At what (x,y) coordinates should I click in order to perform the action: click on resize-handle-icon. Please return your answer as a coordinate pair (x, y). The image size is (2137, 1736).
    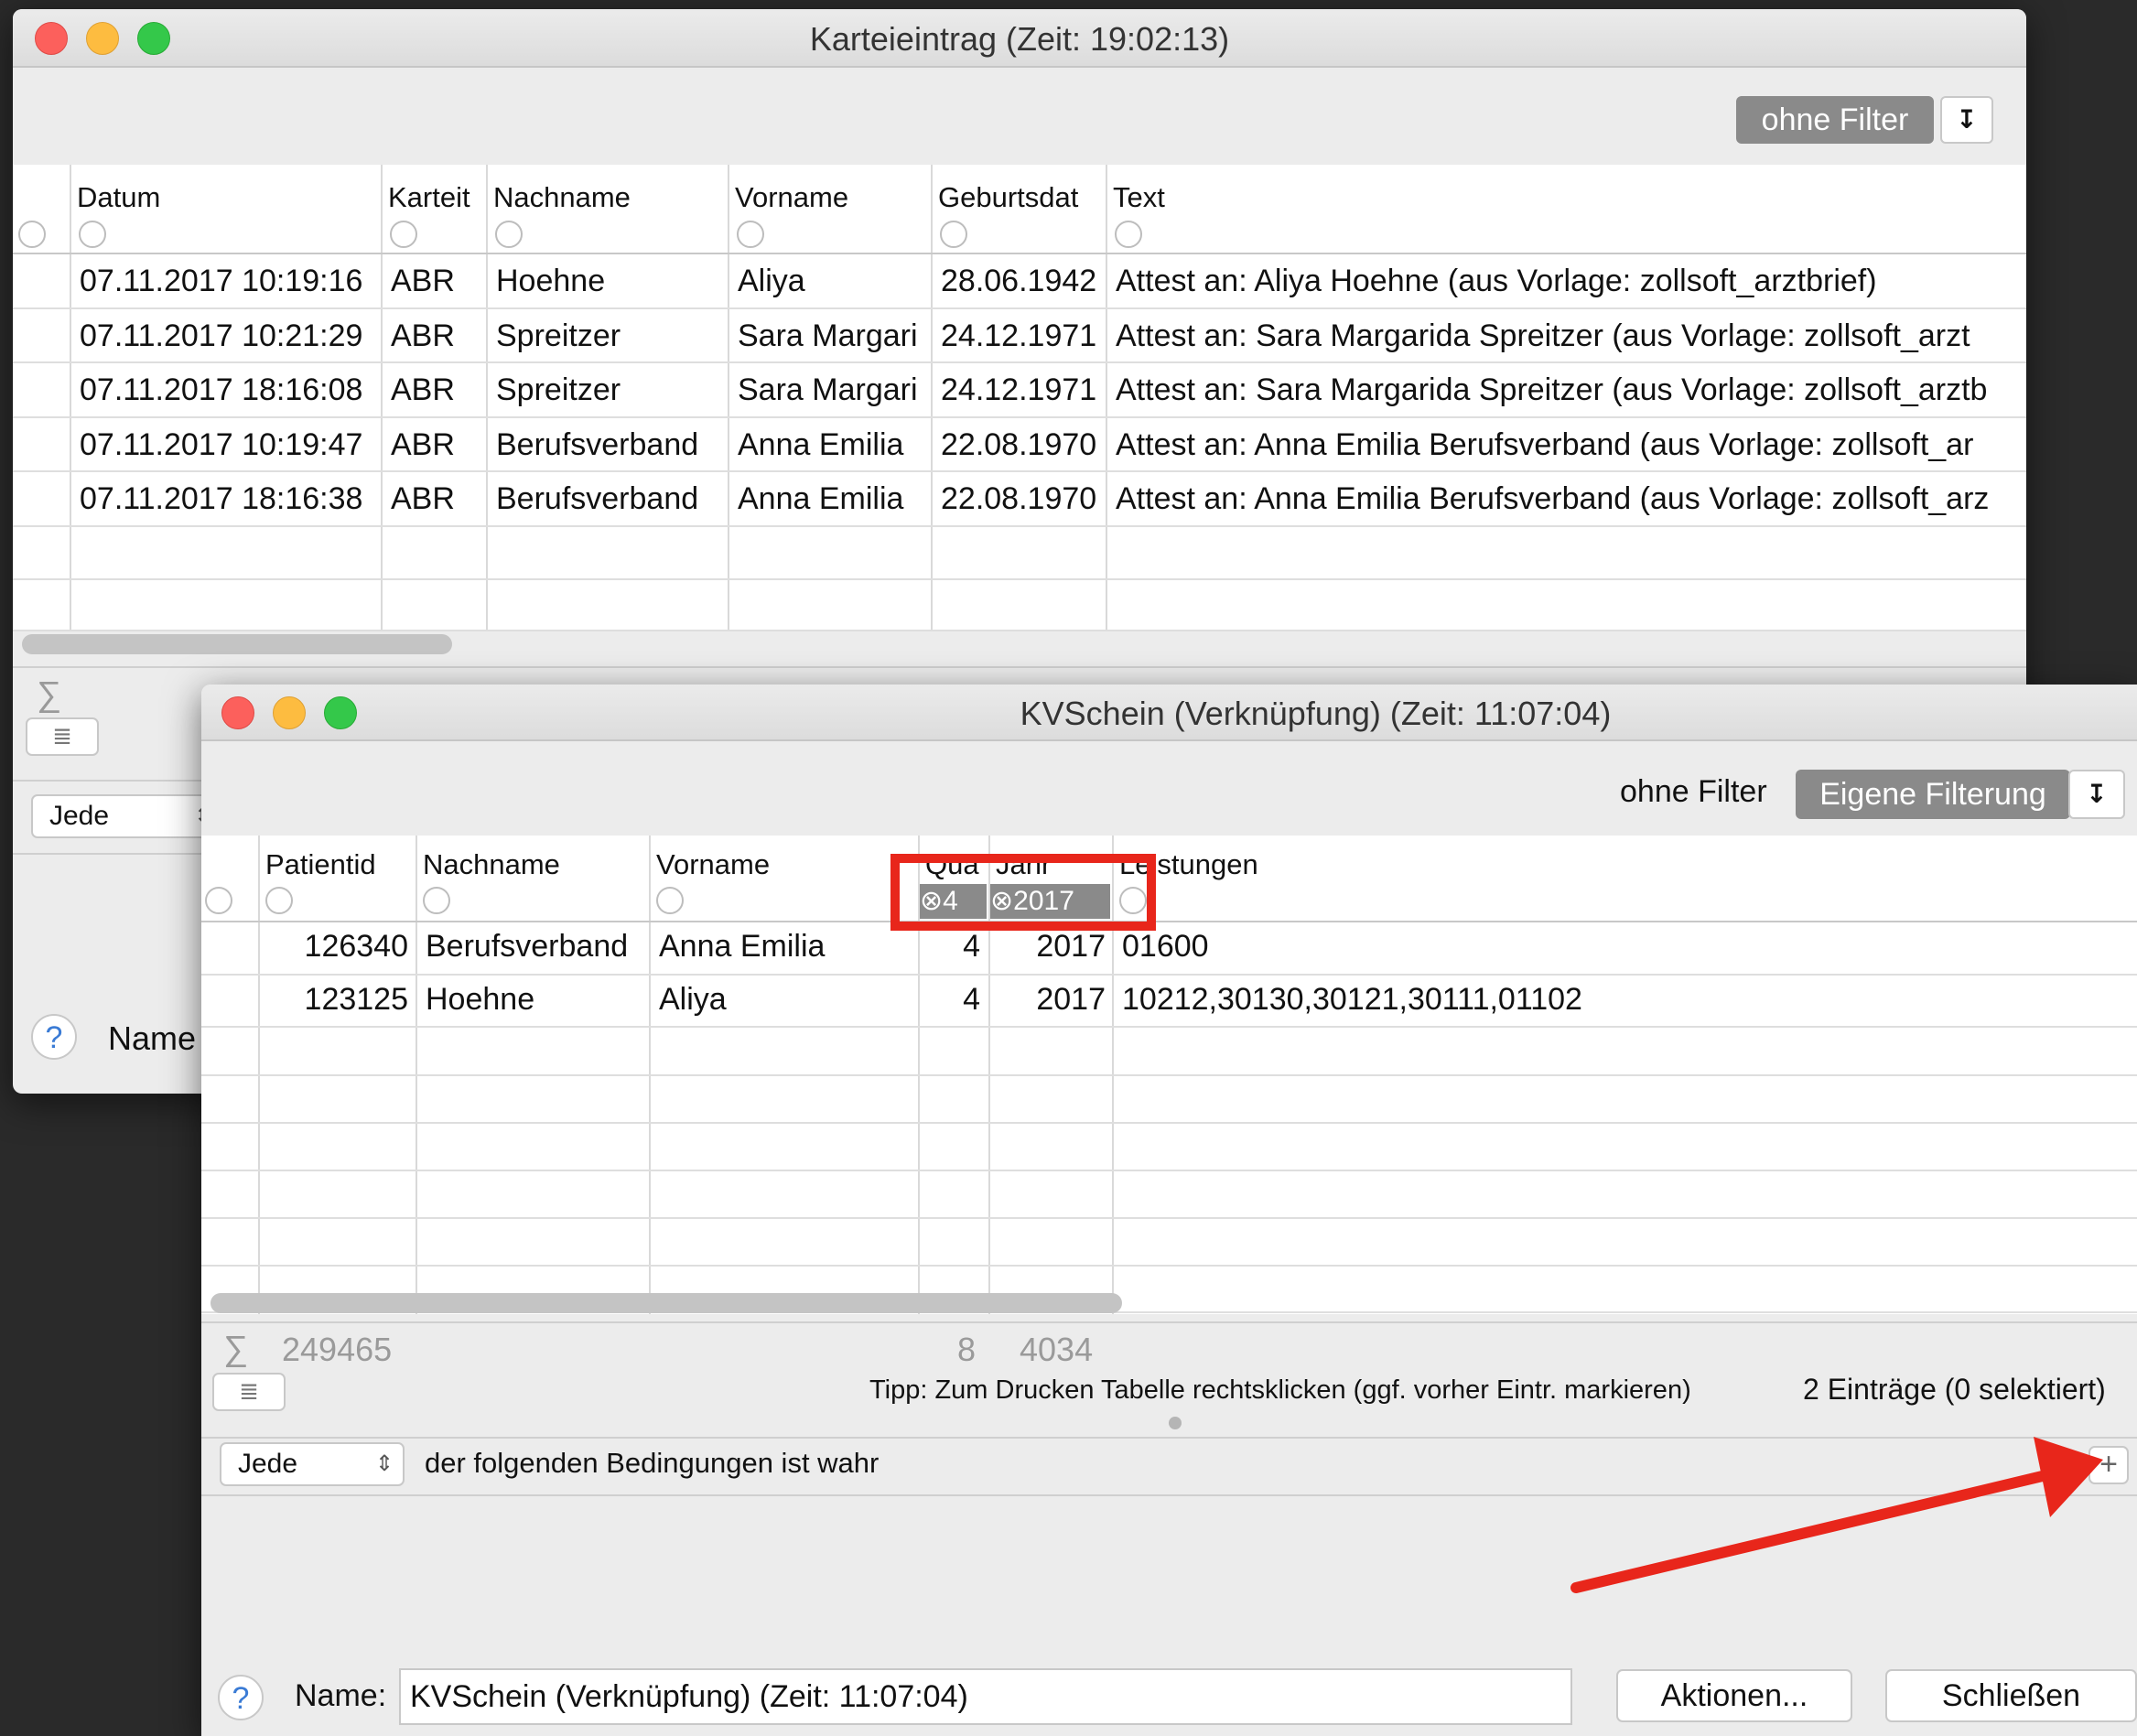
    Looking at the image, I should click on (1175, 1423).